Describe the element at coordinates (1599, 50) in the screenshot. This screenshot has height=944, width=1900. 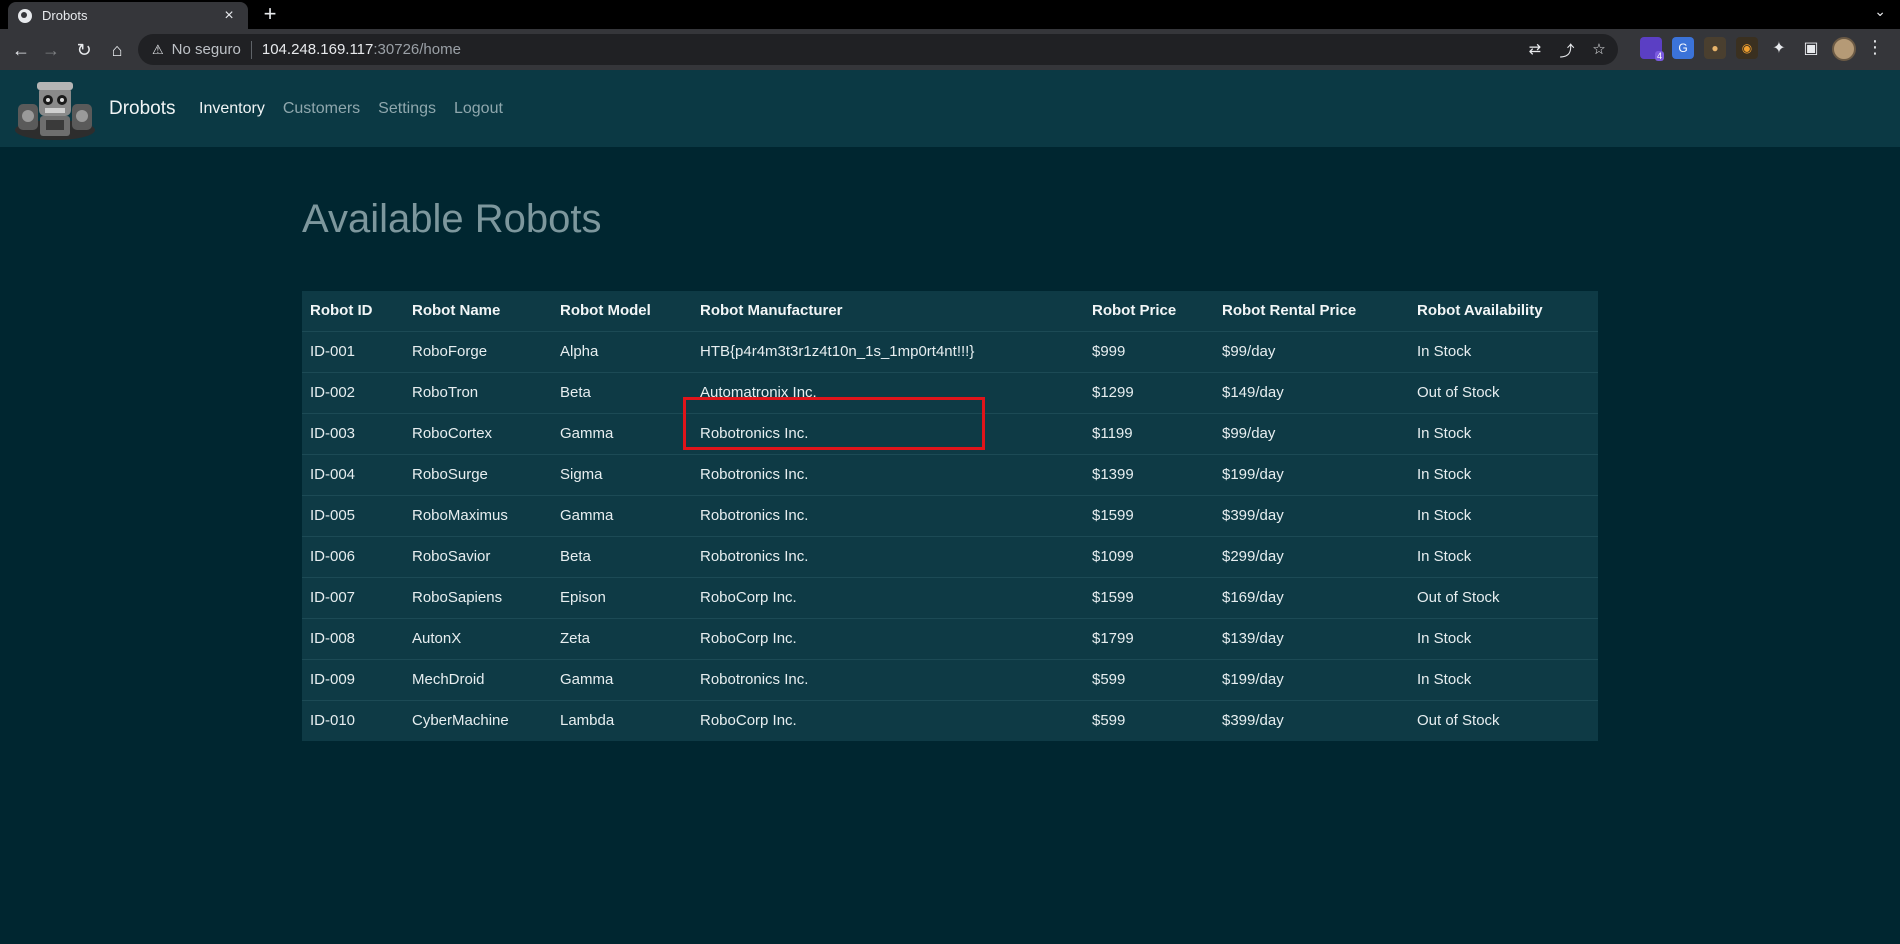
I see `bookmark-star-icon: ☆` at that location.